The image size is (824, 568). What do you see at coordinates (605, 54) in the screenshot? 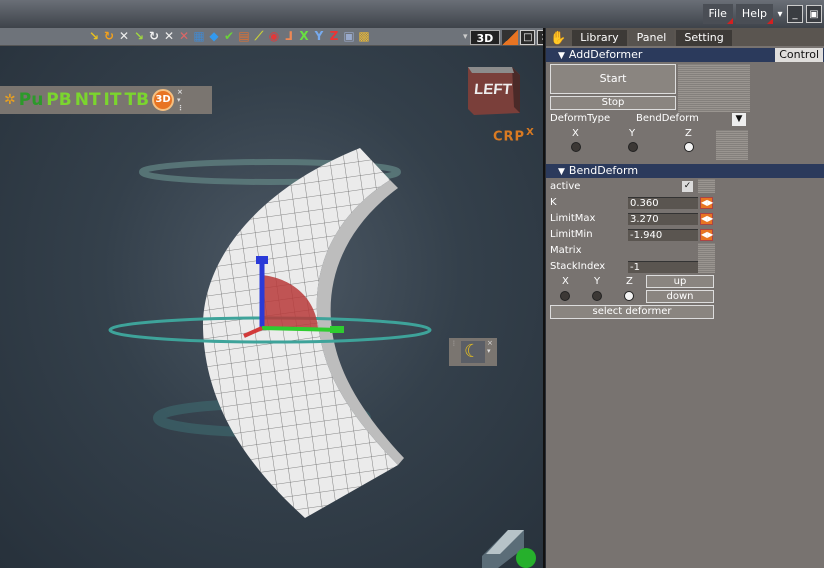
I see `adddeformer-title: AddDeformer` at bounding box center [605, 54].